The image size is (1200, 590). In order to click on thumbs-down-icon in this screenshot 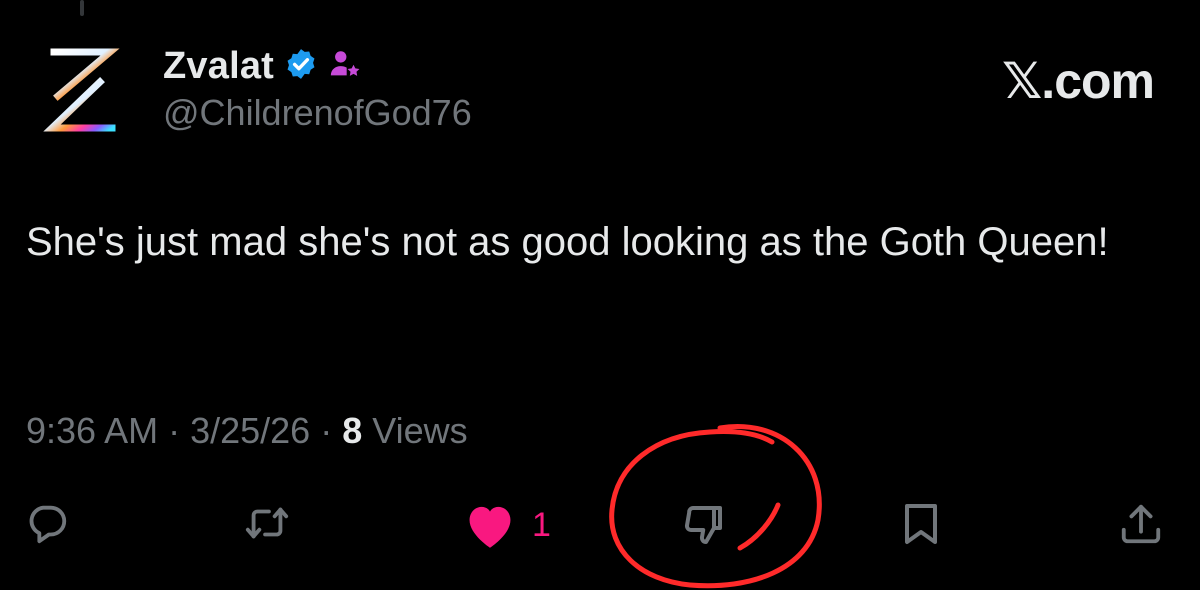, I will do `click(703, 524)`.